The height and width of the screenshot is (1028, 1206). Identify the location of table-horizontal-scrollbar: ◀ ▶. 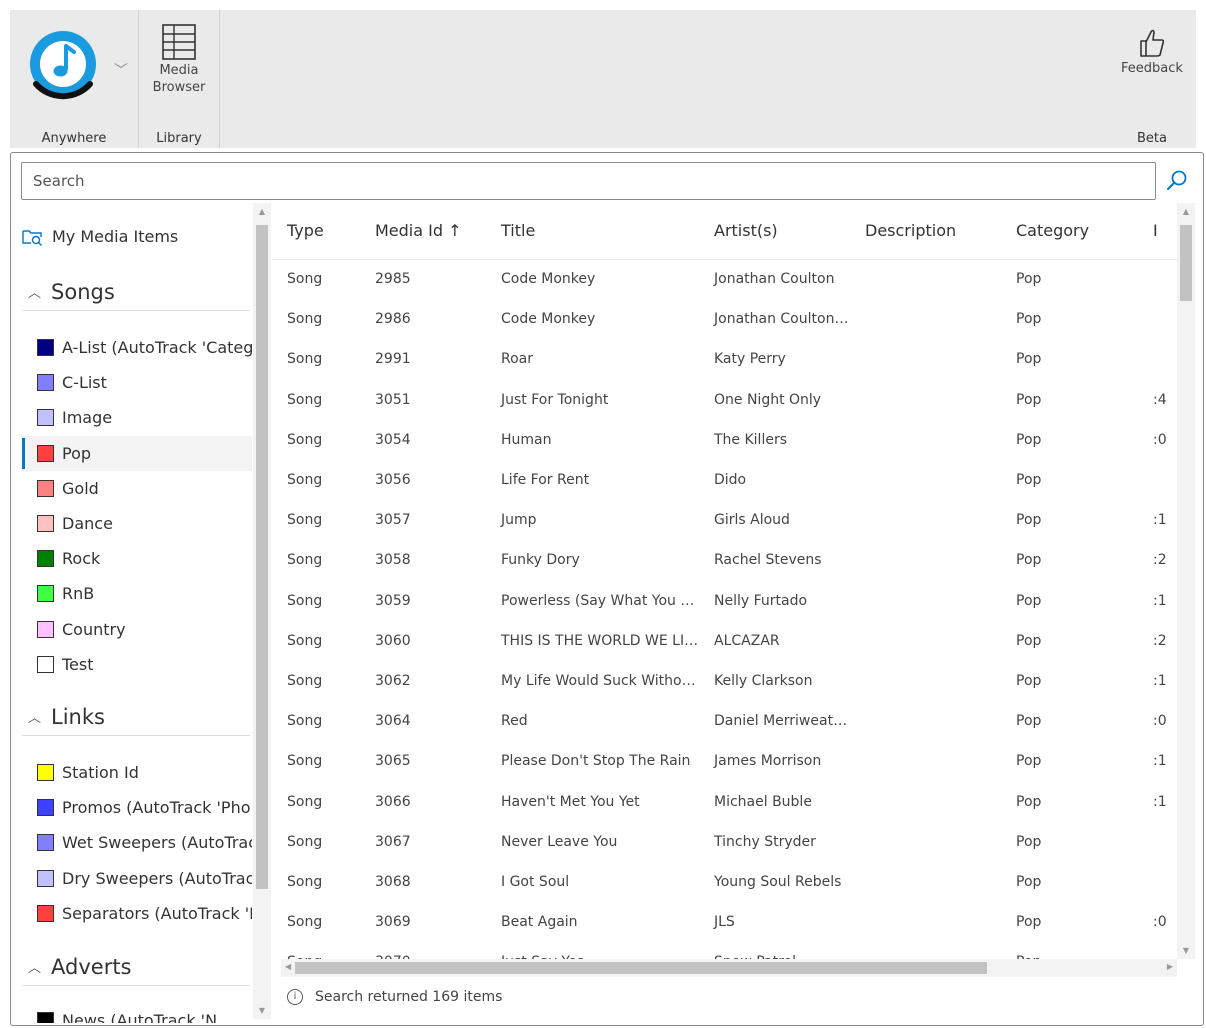
(729, 968).